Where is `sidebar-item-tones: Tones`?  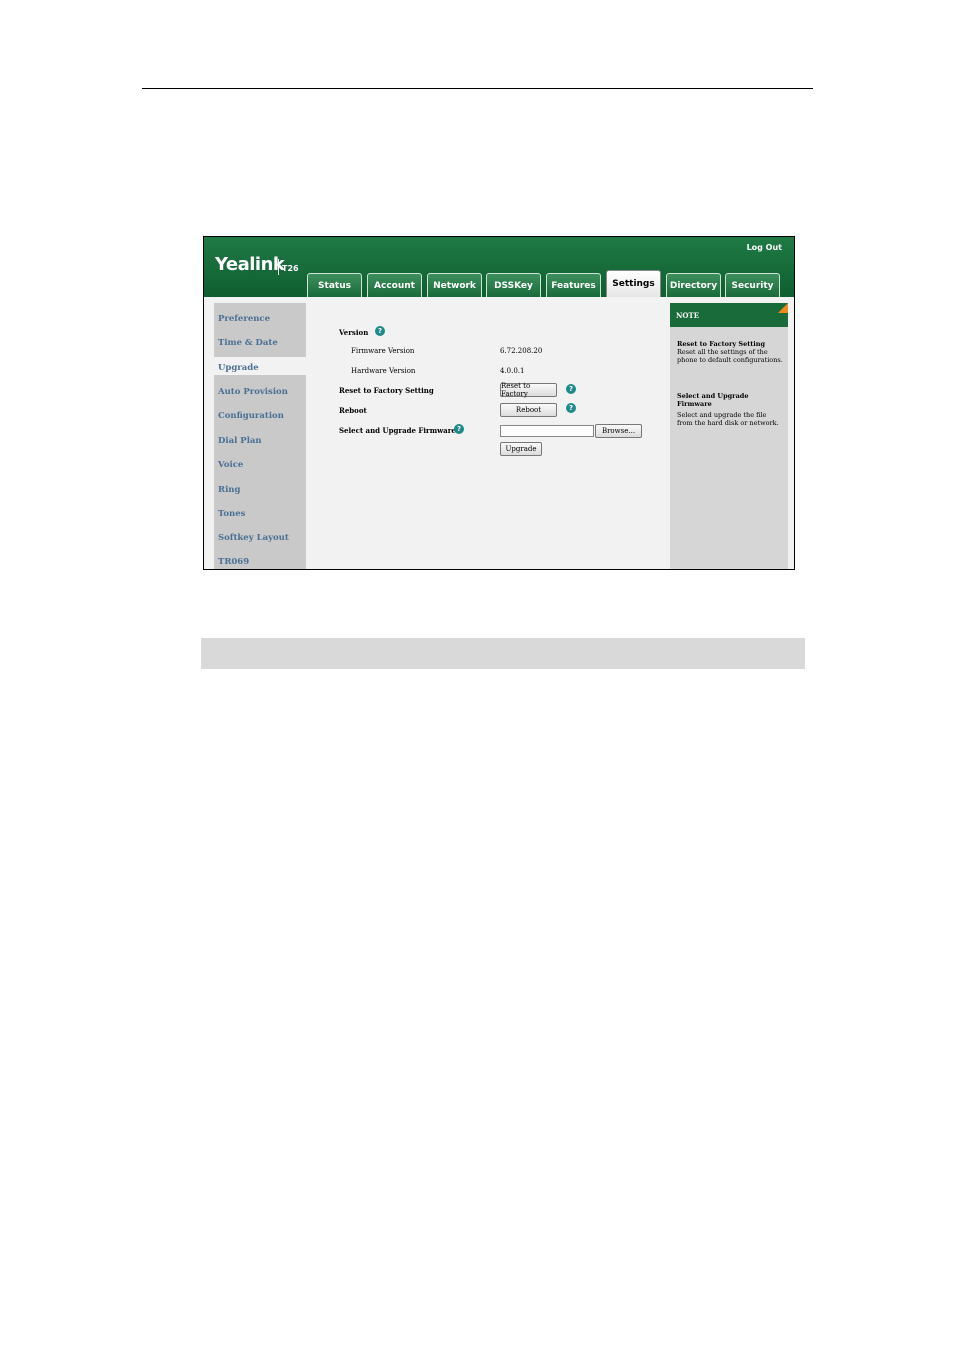 sidebar-item-tones: Tones is located at coordinates (231, 514).